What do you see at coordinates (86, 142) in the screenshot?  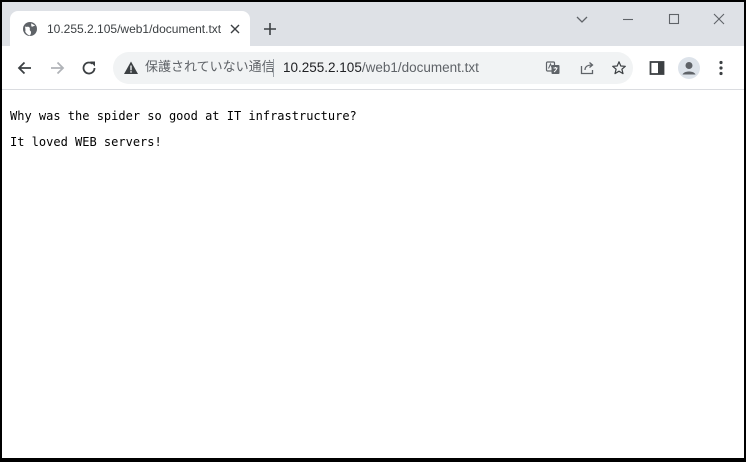 I see `document-line: It loved WEB servers!` at bounding box center [86, 142].